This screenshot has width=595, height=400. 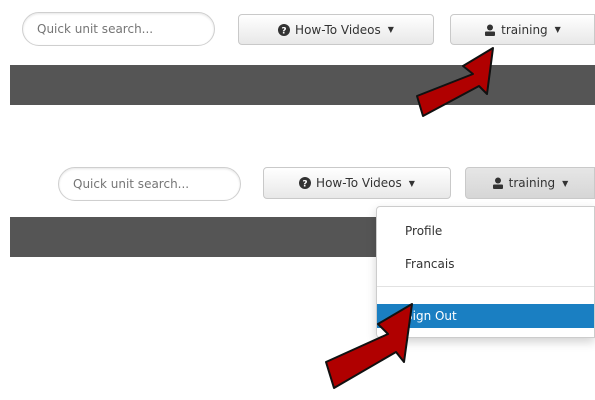 What do you see at coordinates (485, 286) in the screenshot?
I see `menu-divider` at bounding box center [485, 286].